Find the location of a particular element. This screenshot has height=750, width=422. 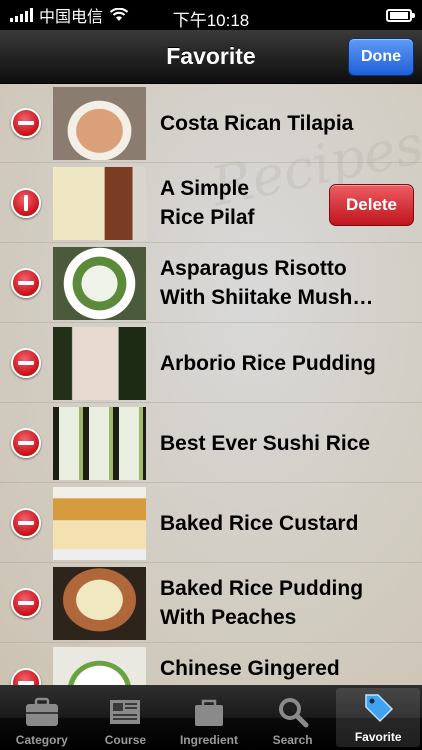

tab-label: Search is located at coordinates (292, 740).